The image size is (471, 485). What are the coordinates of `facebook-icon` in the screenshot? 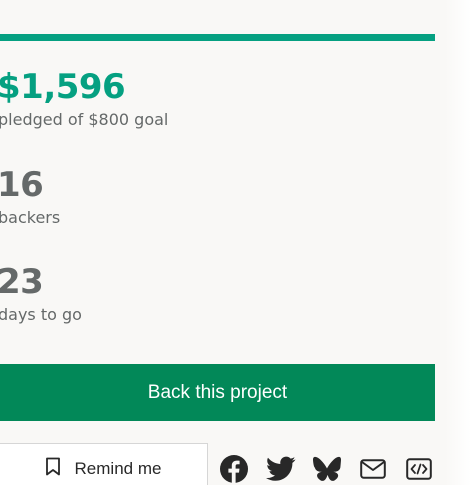 It's located at (234, 469).